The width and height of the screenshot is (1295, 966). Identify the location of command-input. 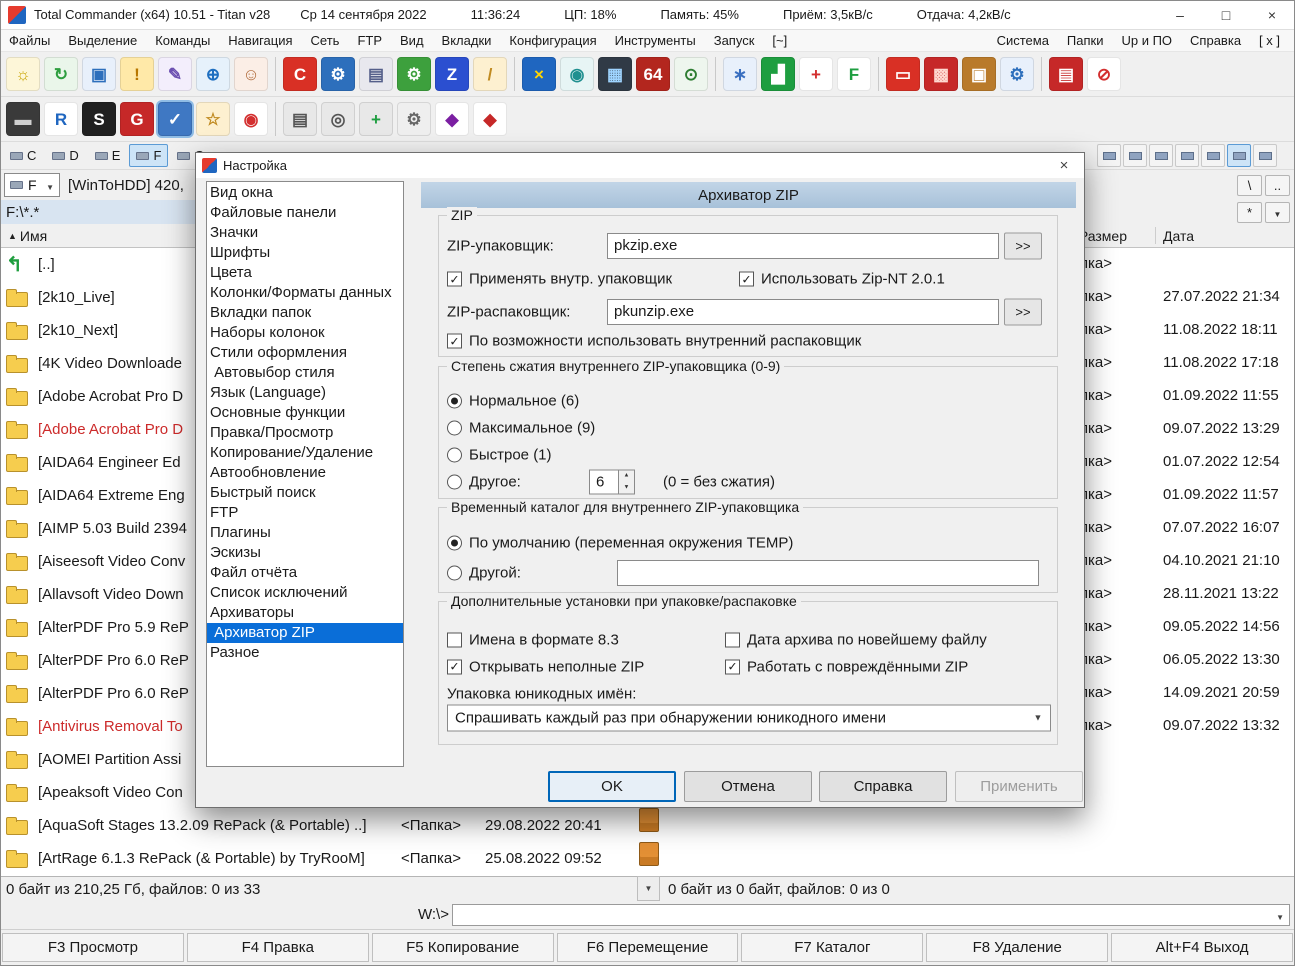
(871, 915).